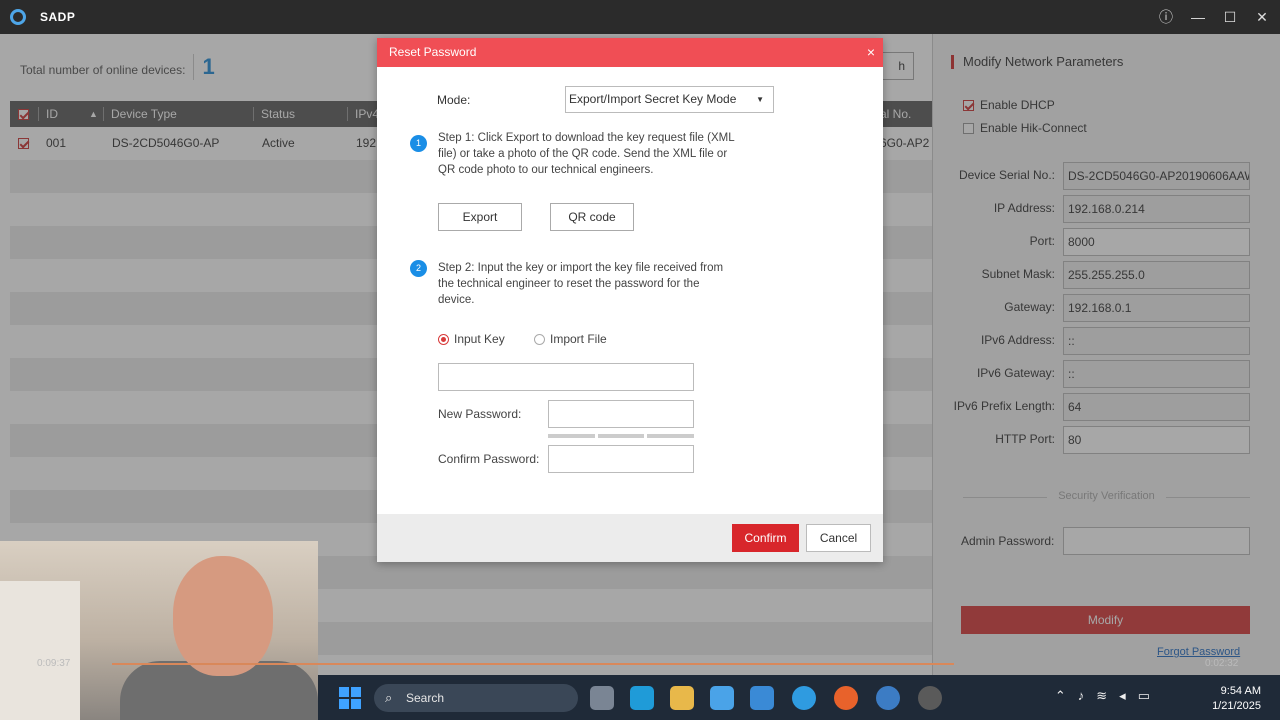 This screenshot has width=1280, height=720. Describe the element at coordinates (480, 414) in the screenshot. I see `new-password-label: New Password:` at that location.